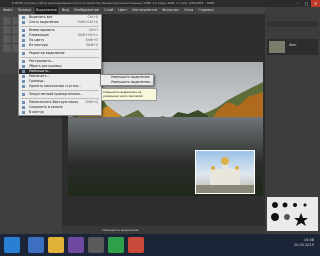 The image size is (320, 256). What do you see at coordinates (36, 112) in the screenshot?
I see `menu-item-label: В контур` at bounding box center [36, 112].